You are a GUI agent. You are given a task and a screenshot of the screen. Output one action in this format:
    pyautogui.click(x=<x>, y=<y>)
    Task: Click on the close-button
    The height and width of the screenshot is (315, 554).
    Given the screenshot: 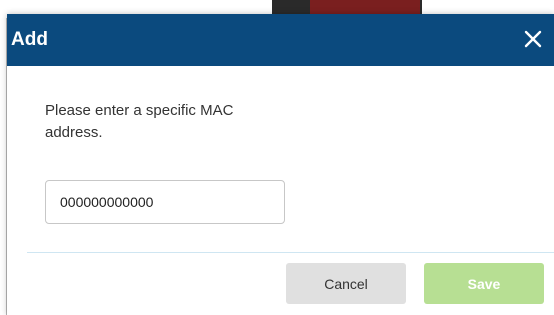 What is the action you would take?
    pyautogui.click(x=533, y=39)
    